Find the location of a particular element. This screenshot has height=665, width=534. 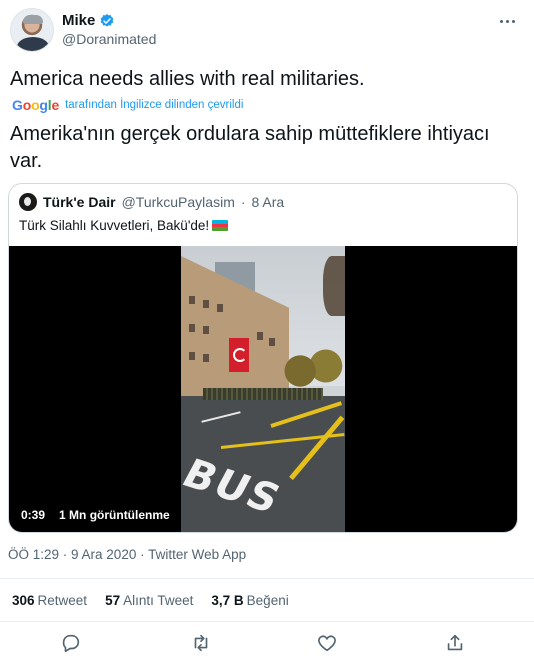

like-heart-icon is located at coordinates (327, 643).